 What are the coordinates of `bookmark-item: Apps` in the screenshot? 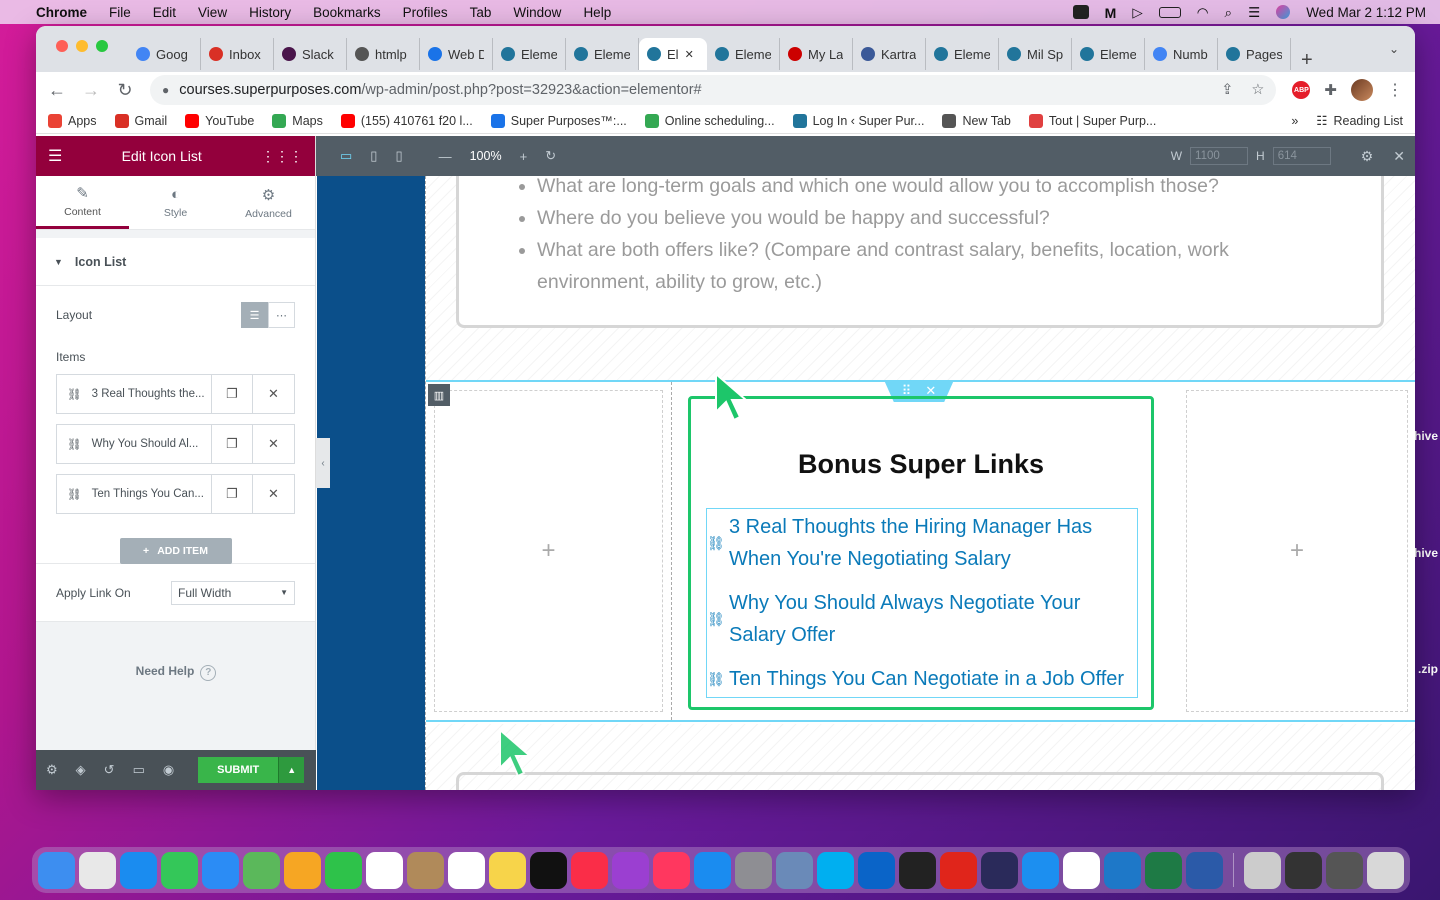 It's located at (72, 120).